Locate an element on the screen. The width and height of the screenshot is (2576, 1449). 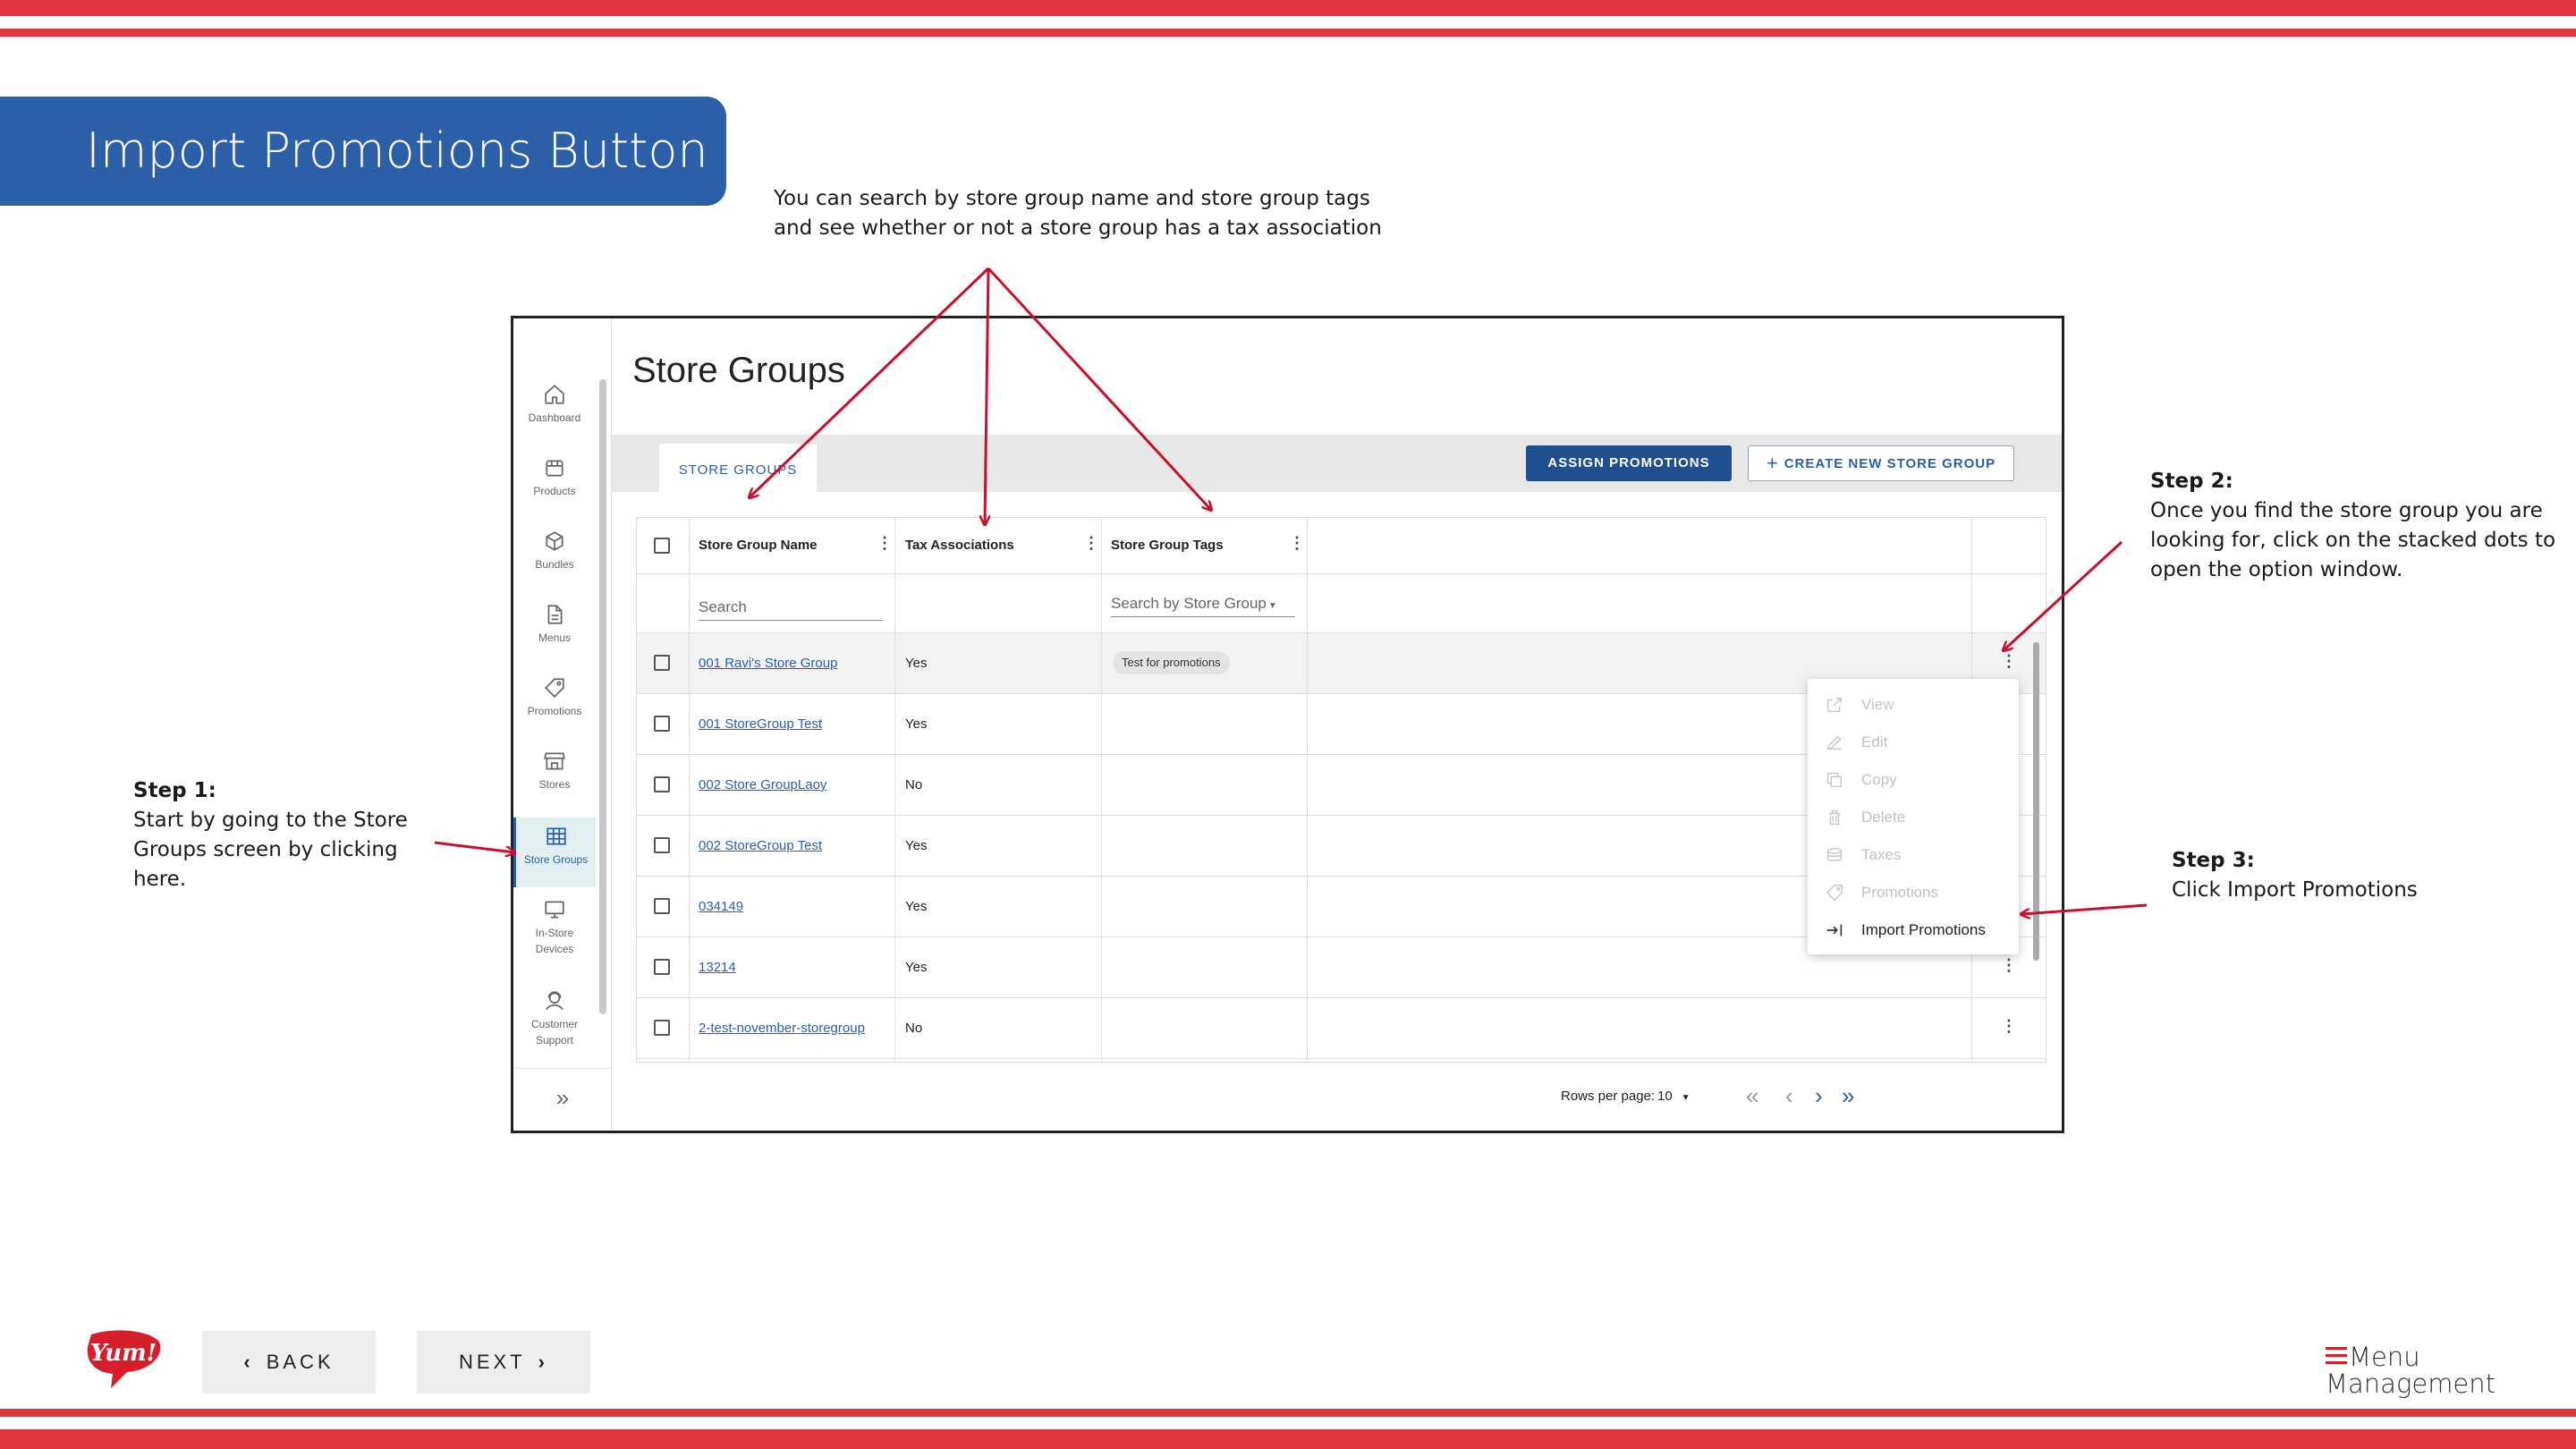
arrow-to-row-dots is located at coordinates (2063, 595).